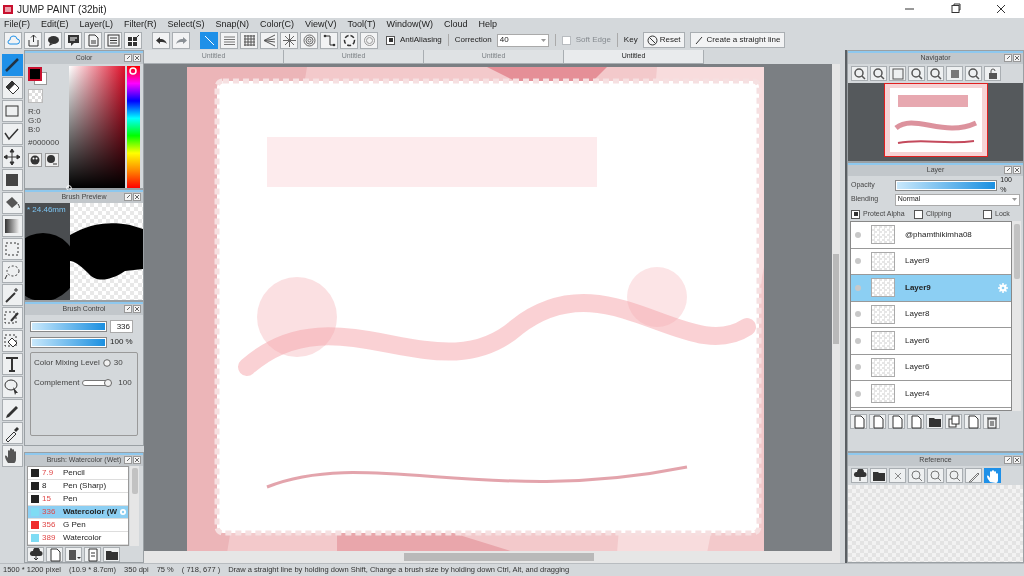  Describe the element at coordinates (12, 341) in the screenshot. I see `selection-eraser-tool` at that location.